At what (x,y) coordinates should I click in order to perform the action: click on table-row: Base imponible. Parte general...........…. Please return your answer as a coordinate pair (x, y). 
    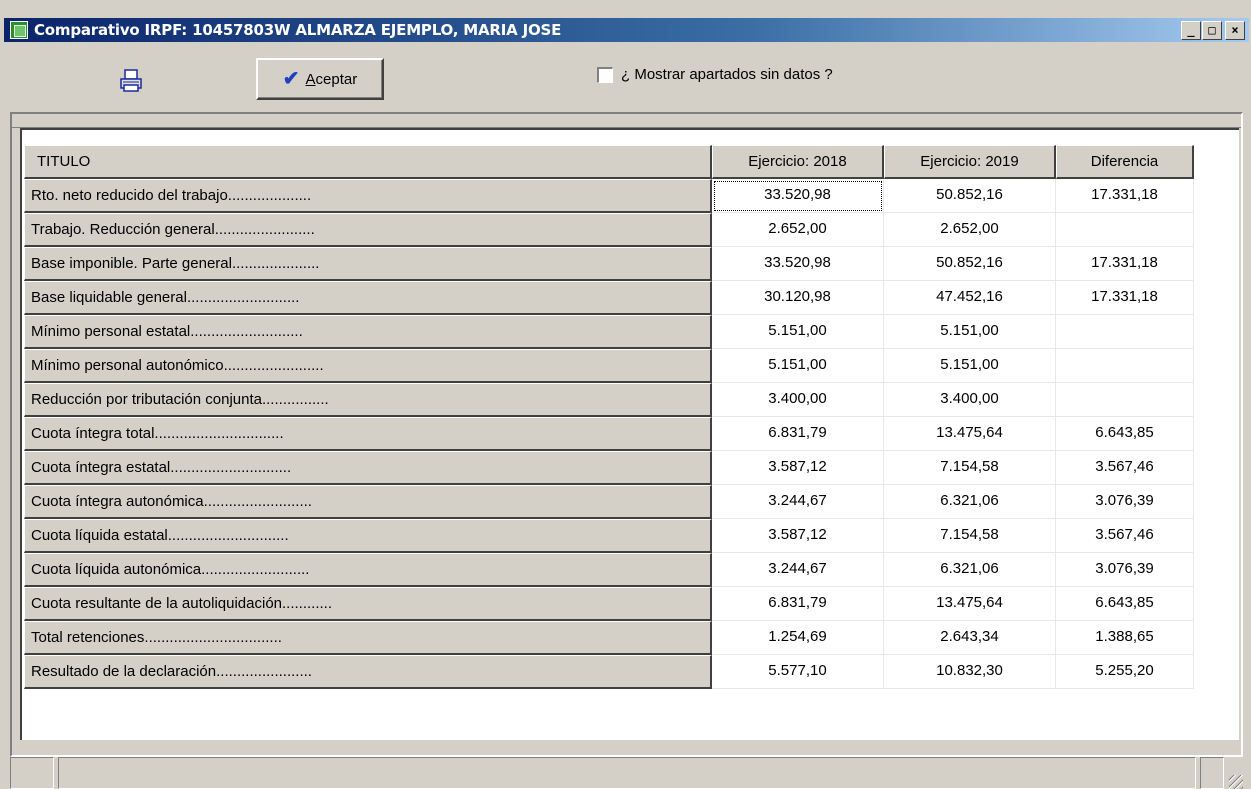
    Looking at the image, I should click on (609, 264).